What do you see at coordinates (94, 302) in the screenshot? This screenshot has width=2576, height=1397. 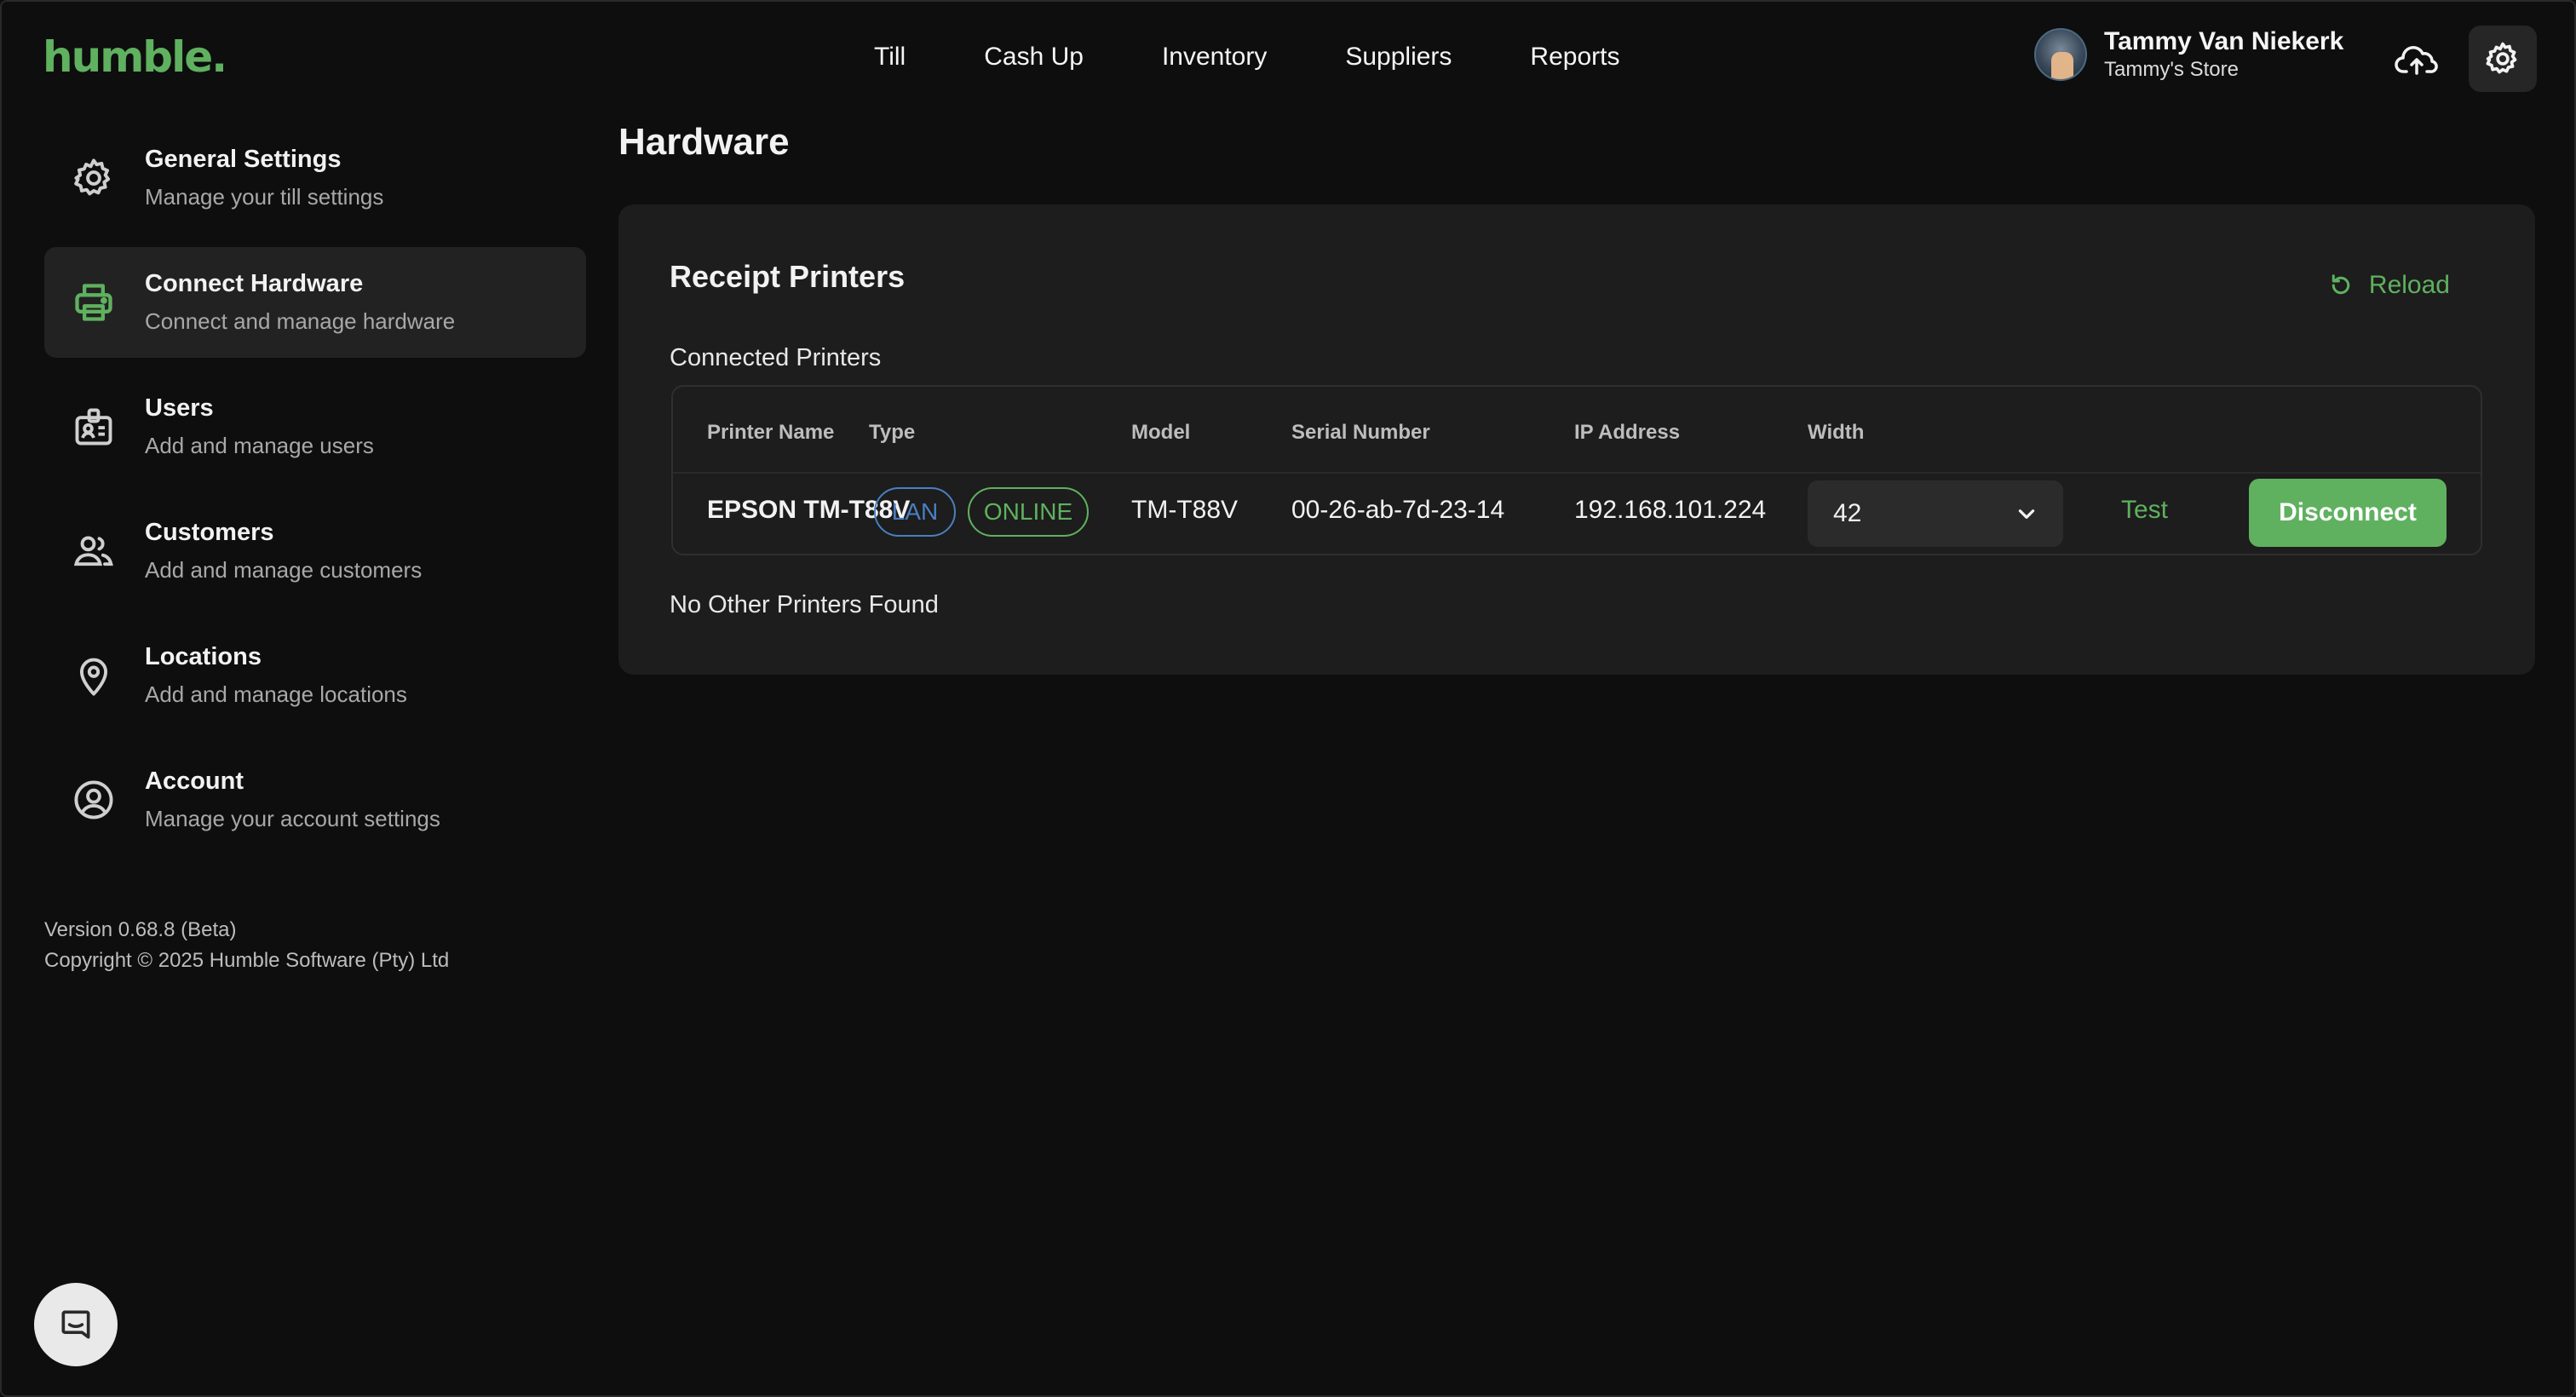 I see `printer-icon` at bounding box center [94, 302].